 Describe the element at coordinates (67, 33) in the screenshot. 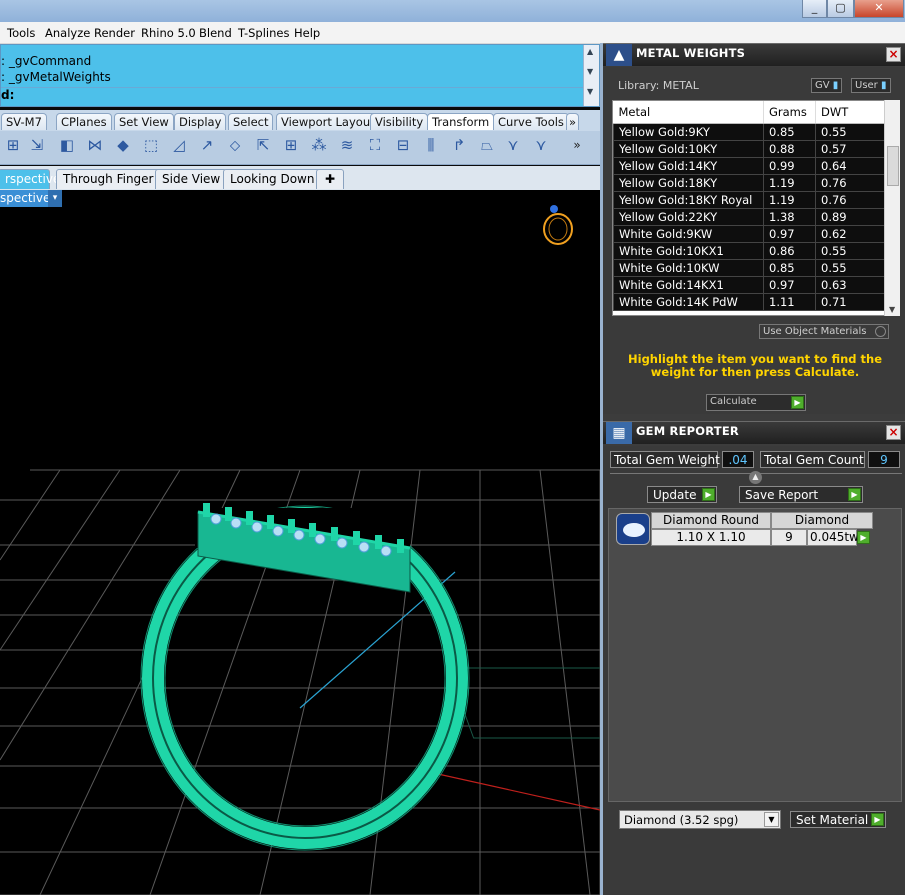

I see `menu-analyze: Analyze` at that location.